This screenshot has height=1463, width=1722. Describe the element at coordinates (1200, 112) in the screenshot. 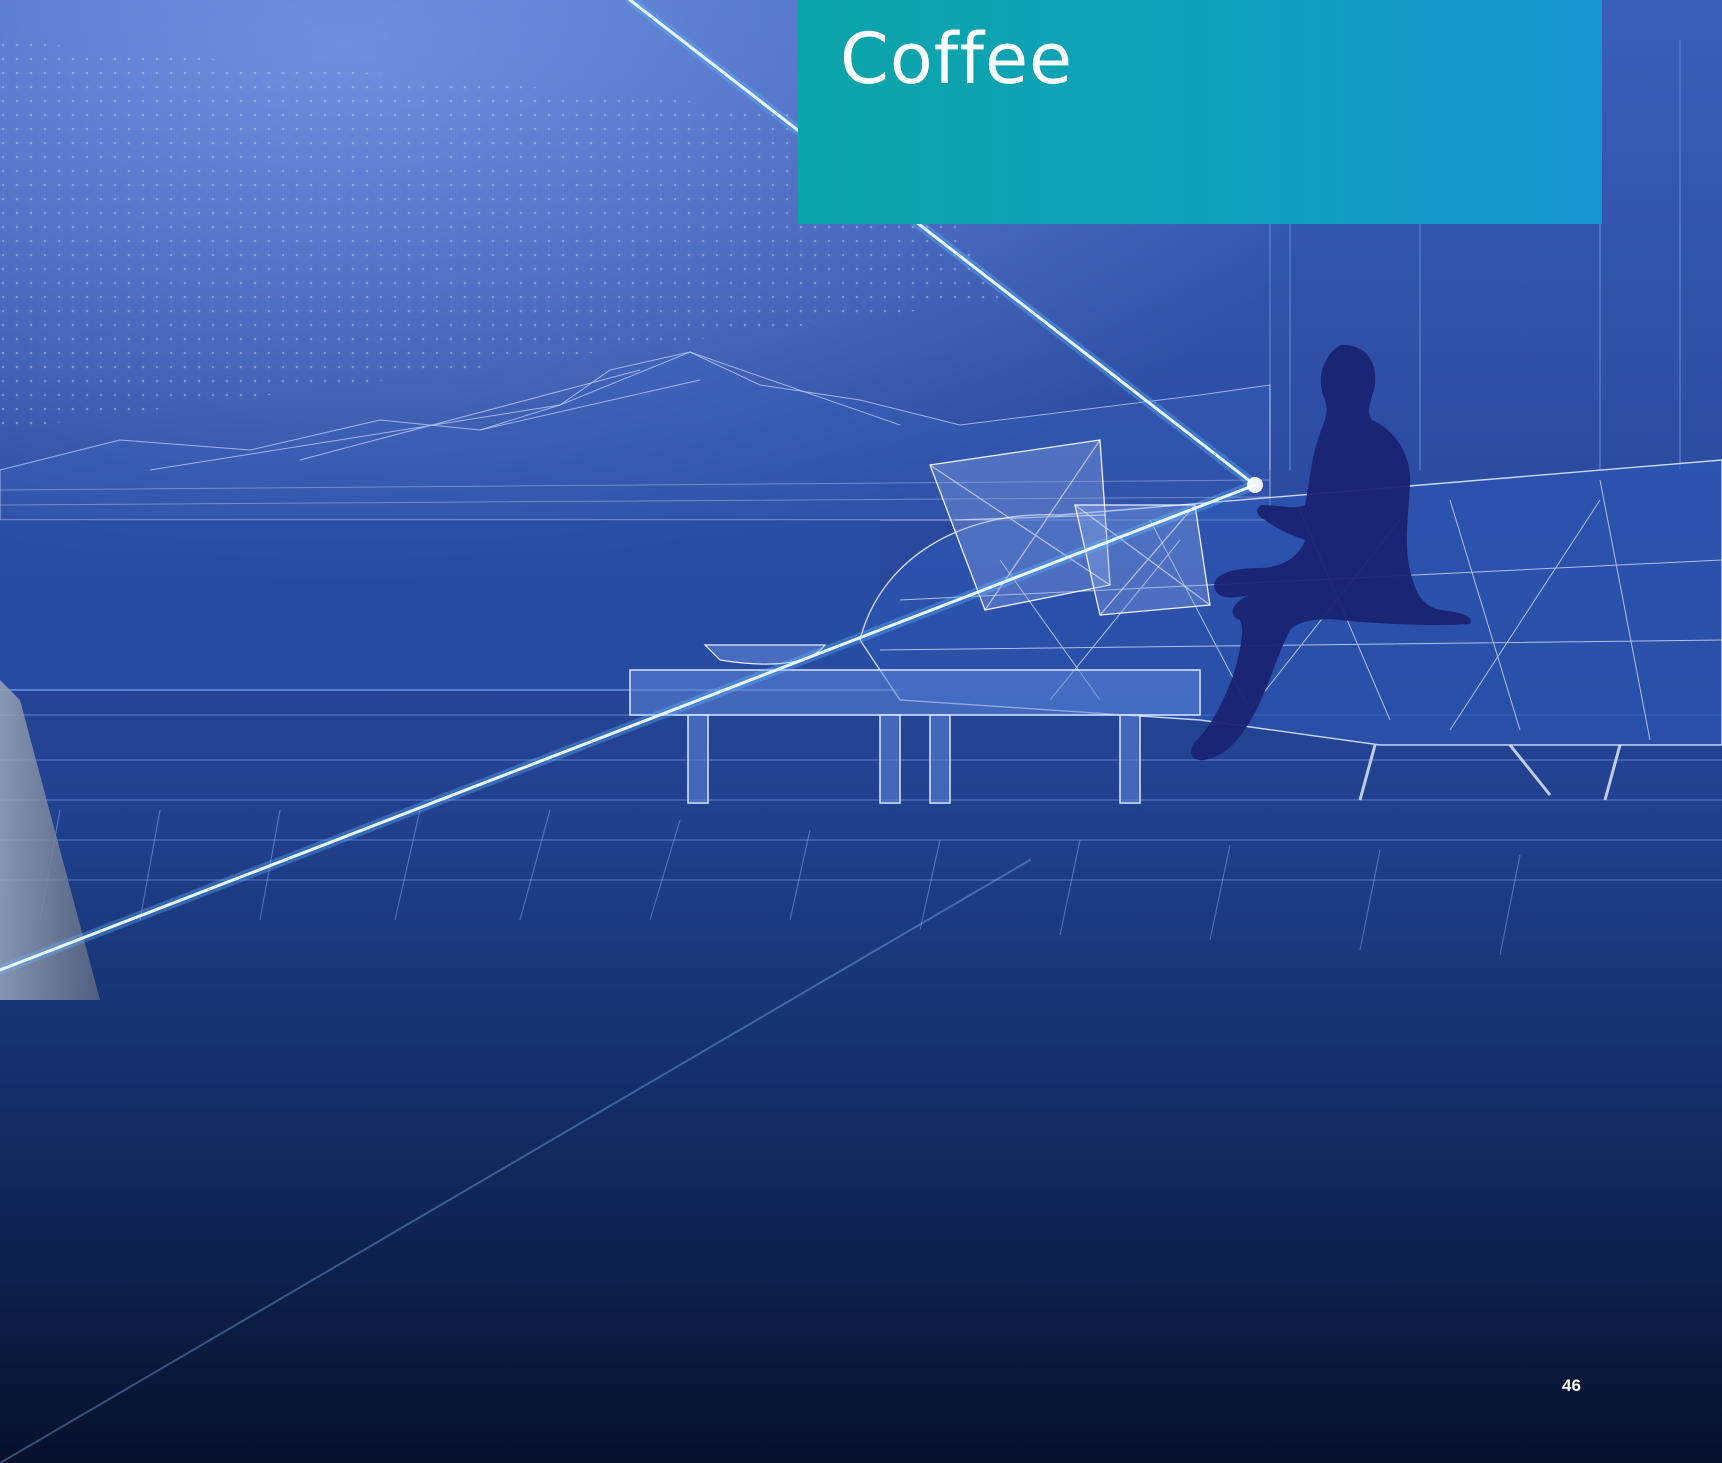

I see `title-panel: Coffee` at that location.